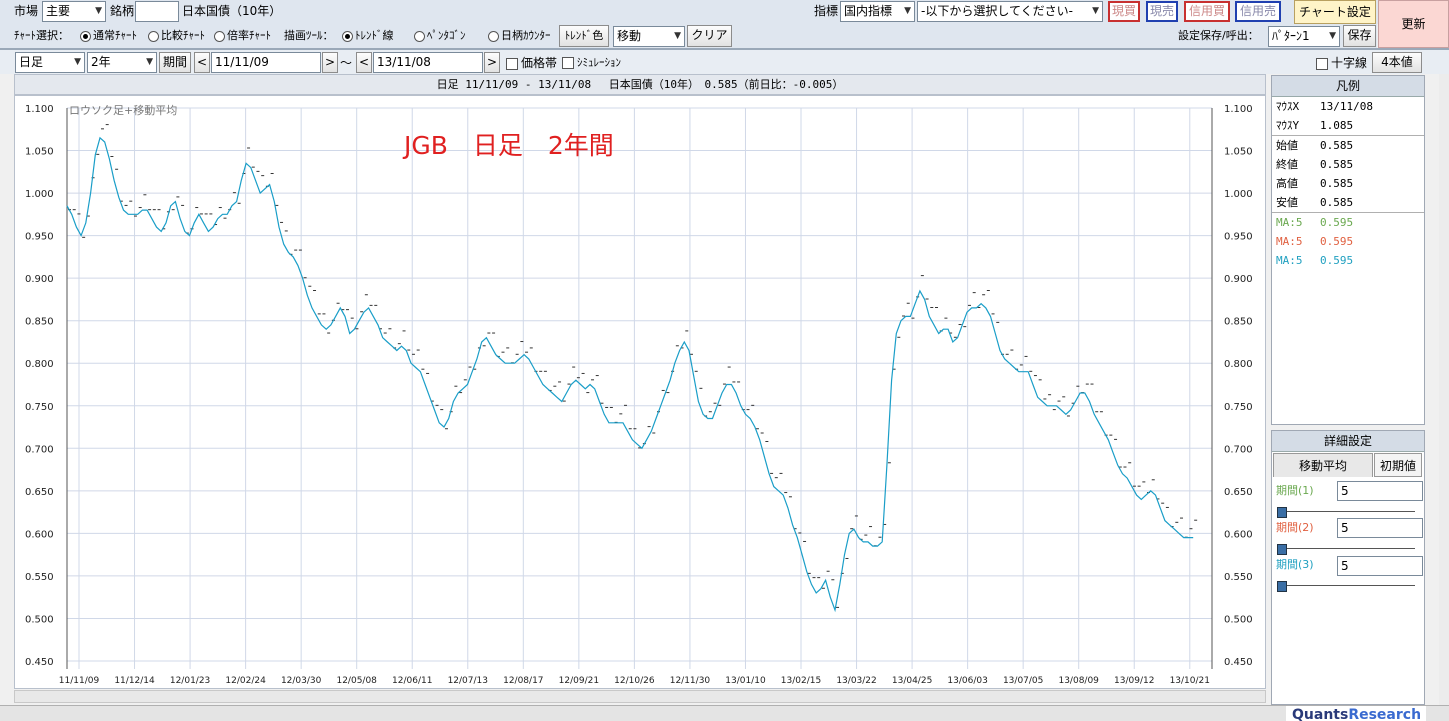 This screenshot has width=1449, height=721. I want to click on radio-compare-chart: 比較ﾁｬｰﾄ, so click(176, 36).